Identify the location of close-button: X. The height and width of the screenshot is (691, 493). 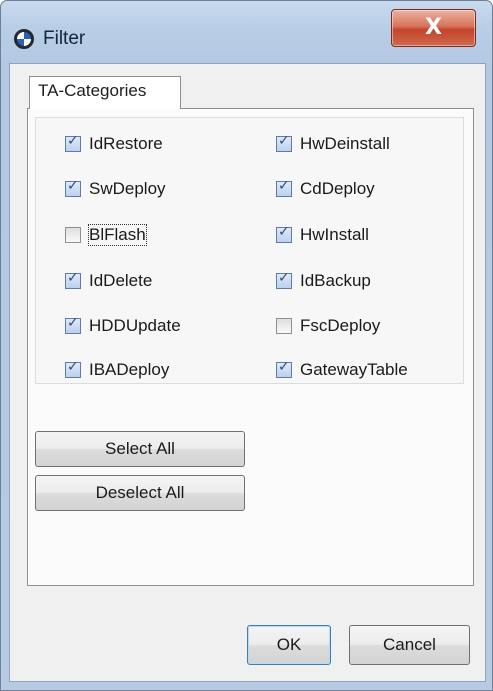
(433, 28).